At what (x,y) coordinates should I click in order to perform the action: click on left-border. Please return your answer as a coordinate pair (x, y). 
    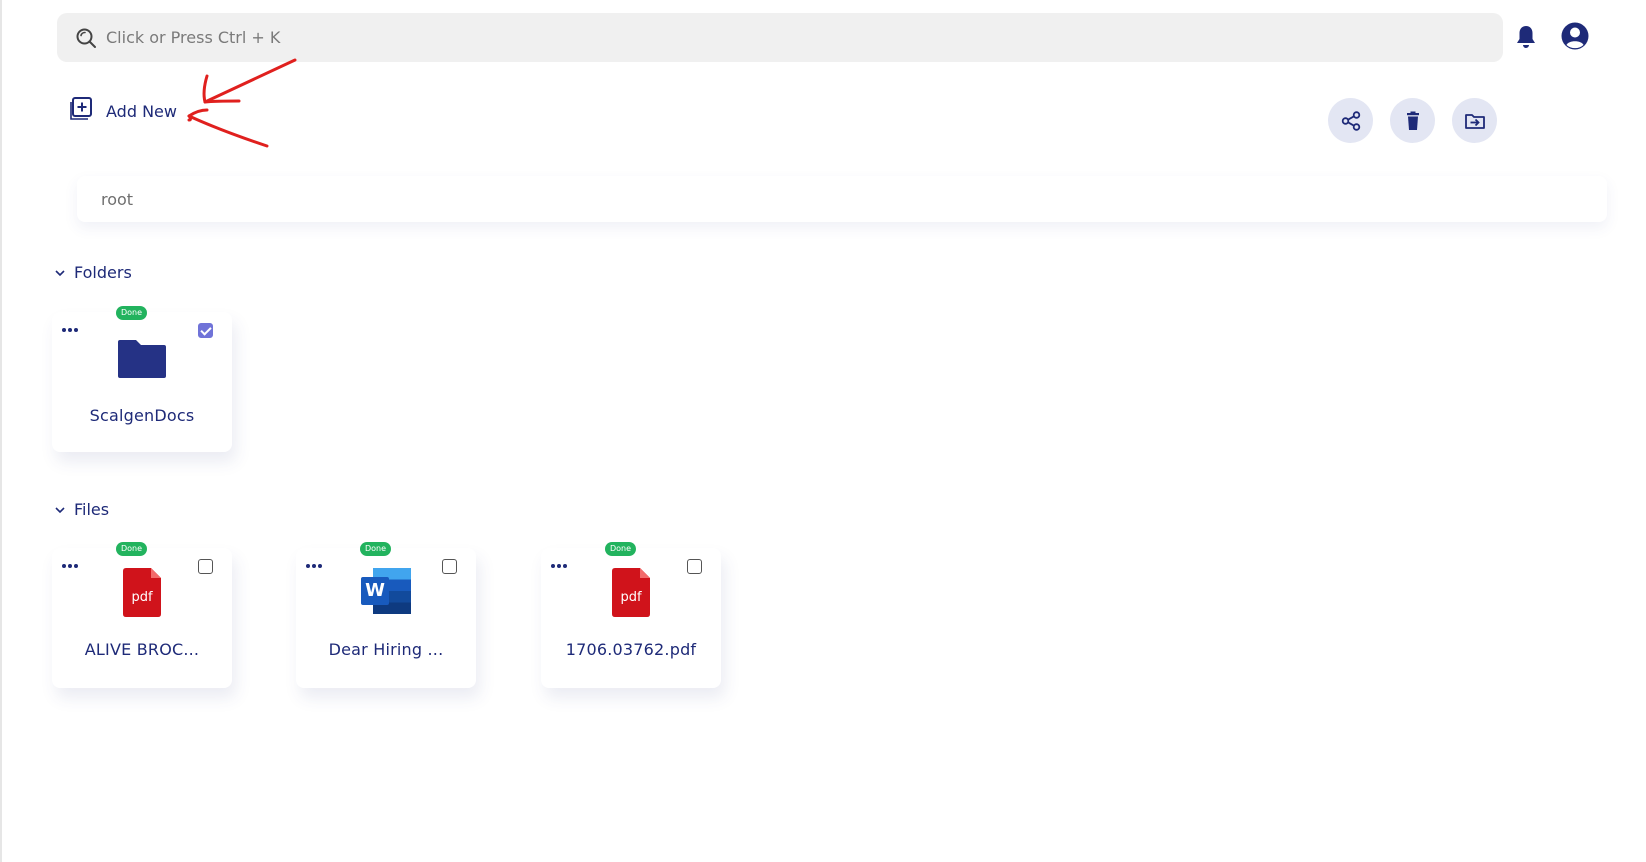
    Looking at the image, I should click on (1, 431).